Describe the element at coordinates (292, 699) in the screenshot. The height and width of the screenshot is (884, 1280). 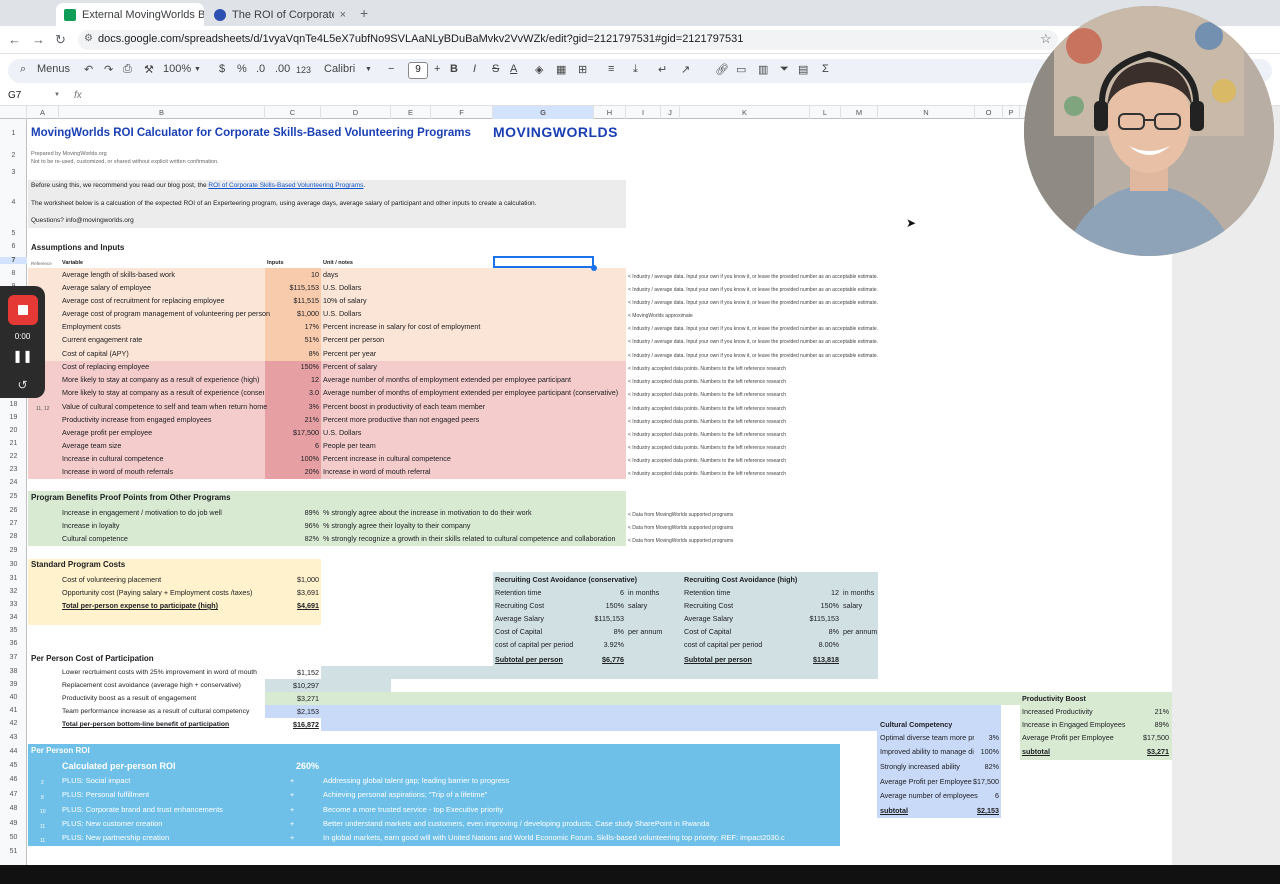
I see `ppc-value: $3,271` at that location.